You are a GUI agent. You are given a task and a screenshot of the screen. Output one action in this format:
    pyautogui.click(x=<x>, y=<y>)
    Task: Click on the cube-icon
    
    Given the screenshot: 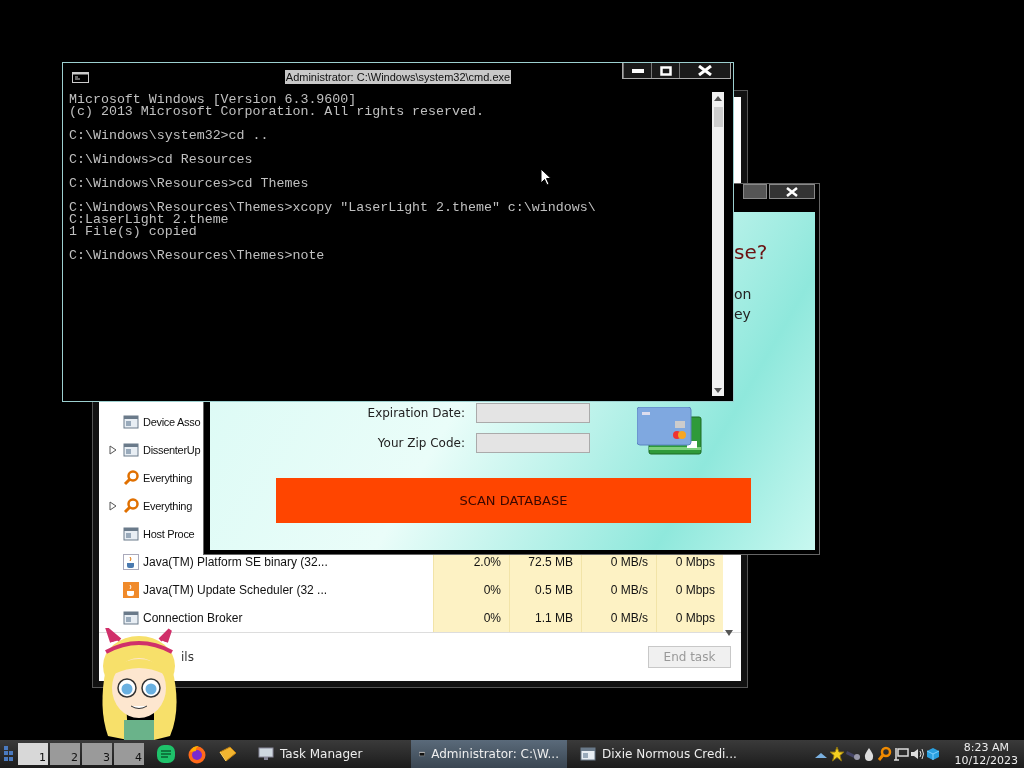 What is the action you would take?
    pyautogui.click(x=932, y=754)
    